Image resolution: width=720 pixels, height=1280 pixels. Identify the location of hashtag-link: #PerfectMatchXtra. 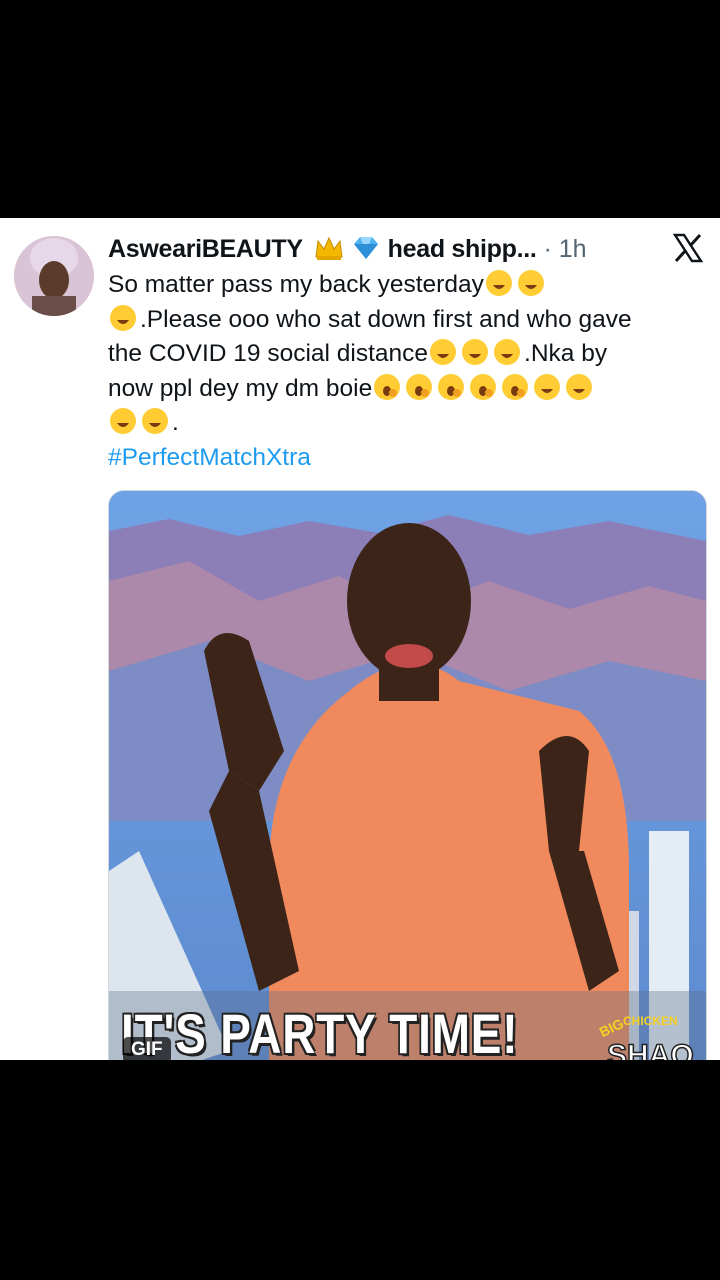
(209, 457).